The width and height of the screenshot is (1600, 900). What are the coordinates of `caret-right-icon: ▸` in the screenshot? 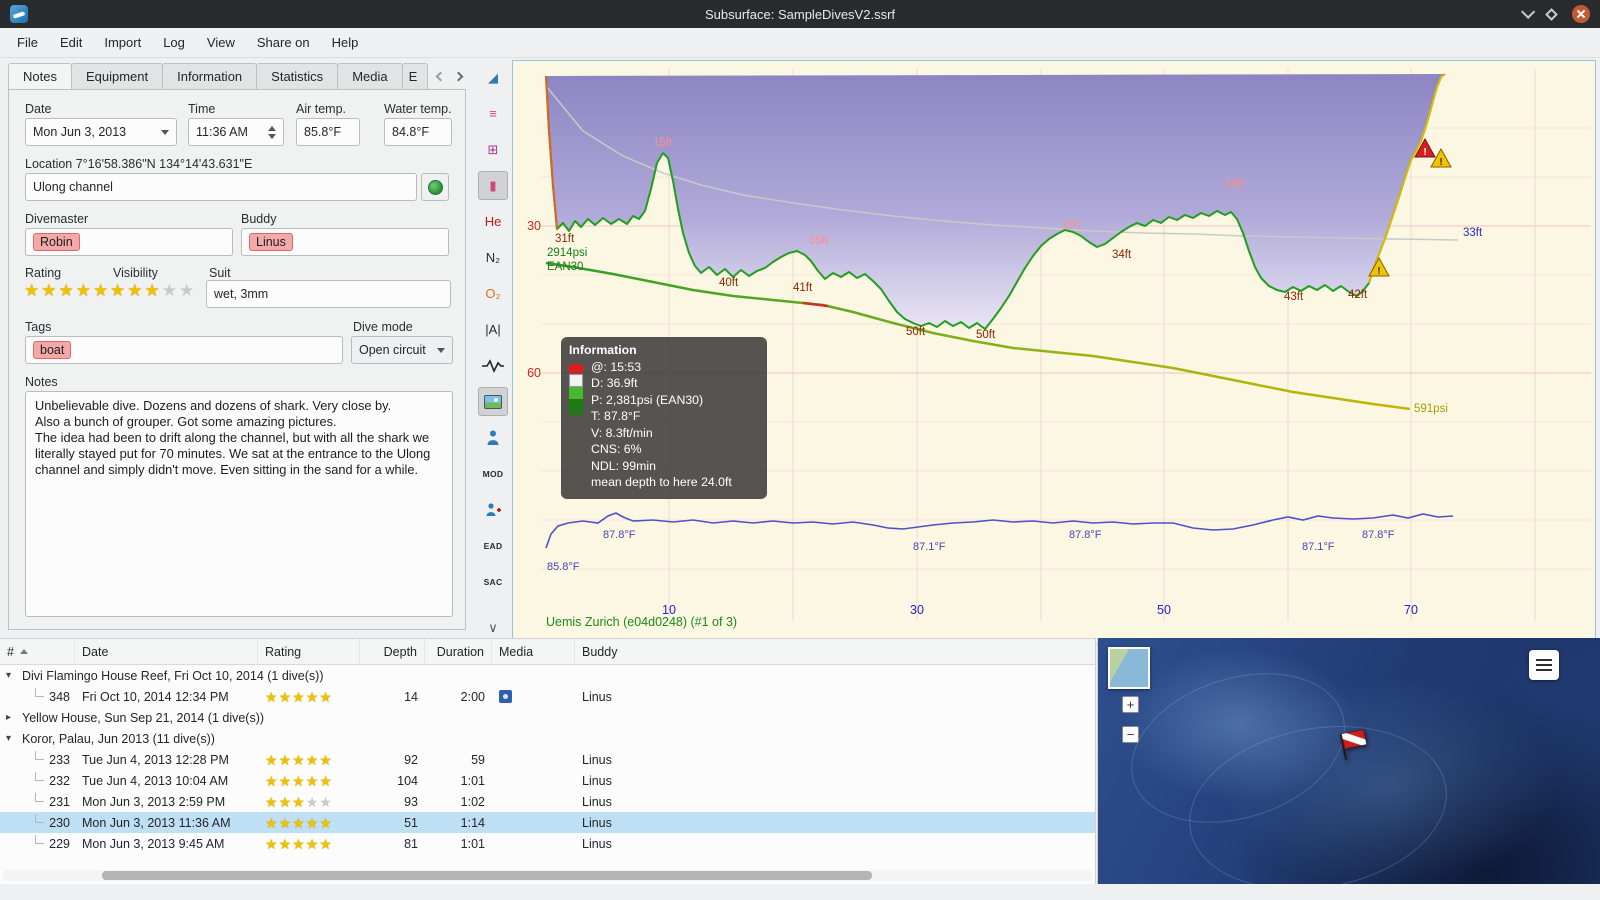 It's located at (11, 717).